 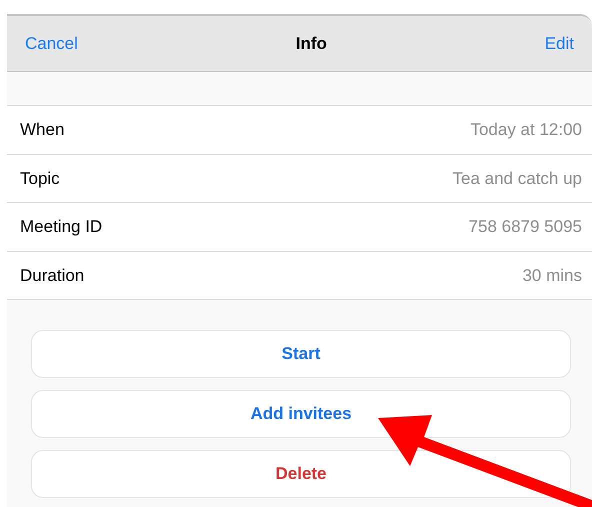 I want to click on detail-value: 30 mins, so click(x=552, y=275).